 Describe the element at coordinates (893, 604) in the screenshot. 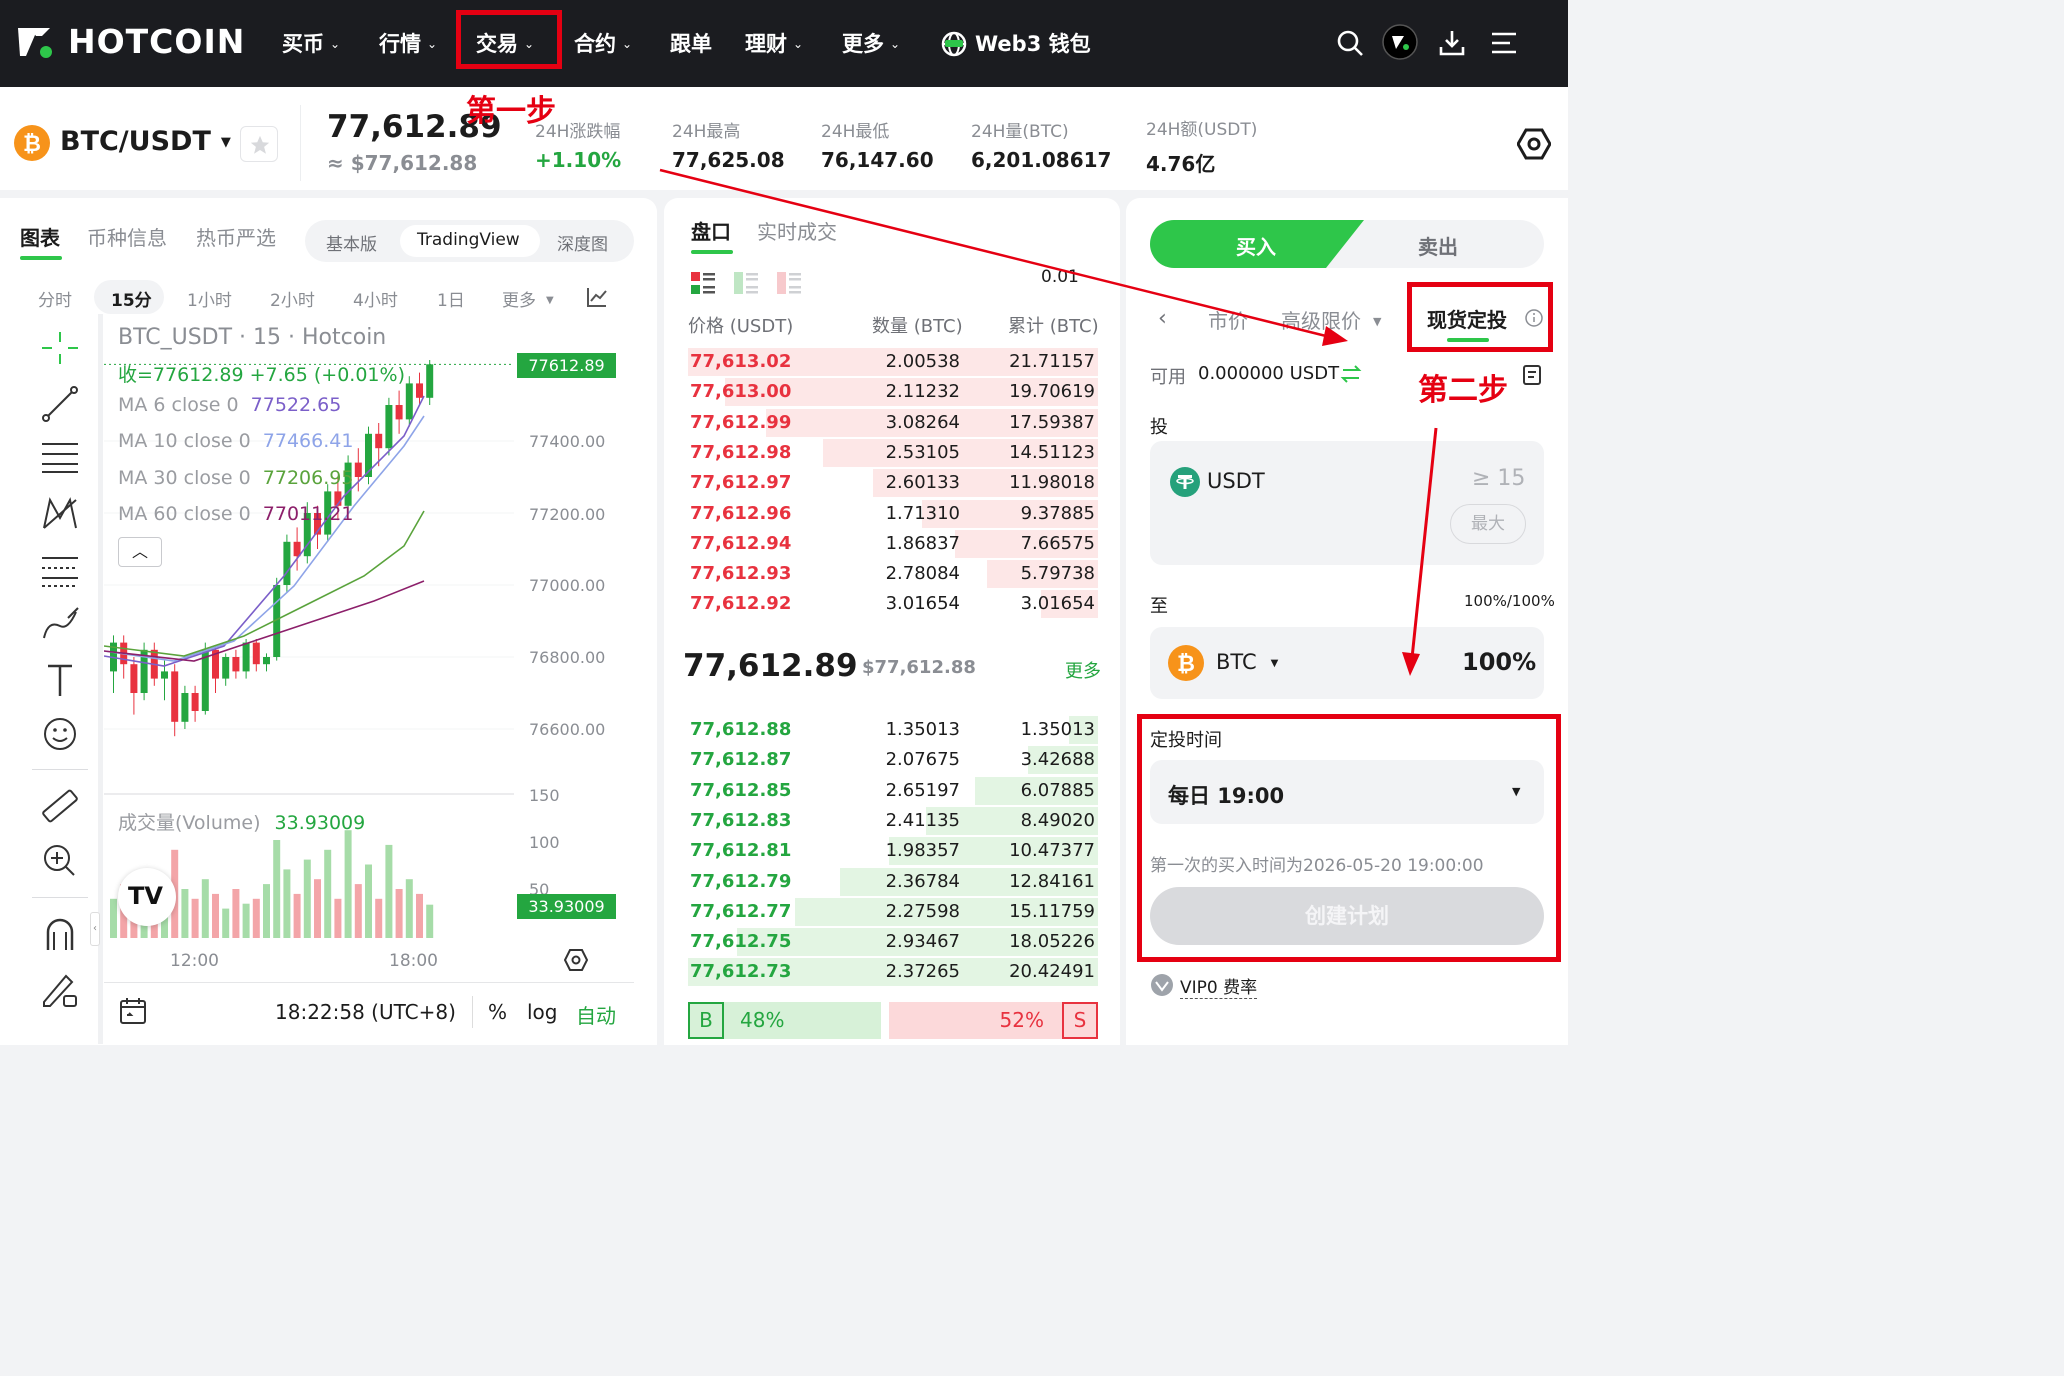

I see `ask-row: 77,612.92 3.01654 3.01654` at that location.